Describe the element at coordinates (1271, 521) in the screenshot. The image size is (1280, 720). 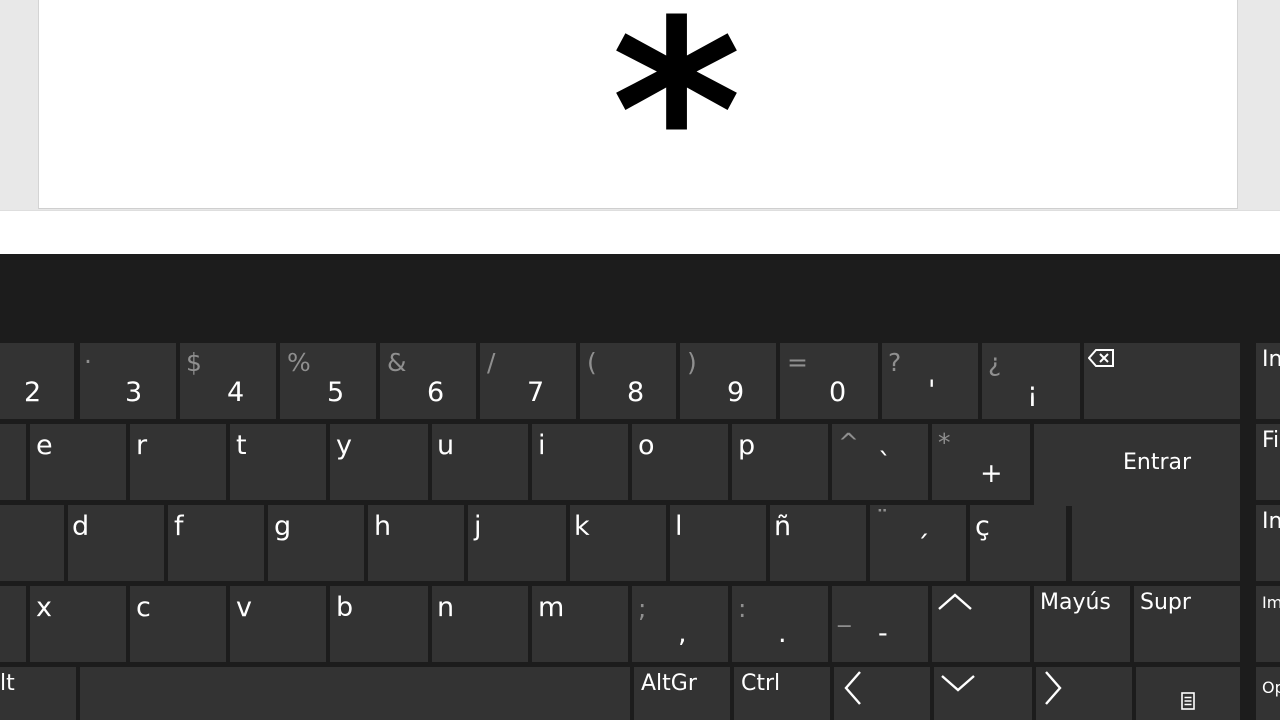
I see `side-key-label: In` at that location.